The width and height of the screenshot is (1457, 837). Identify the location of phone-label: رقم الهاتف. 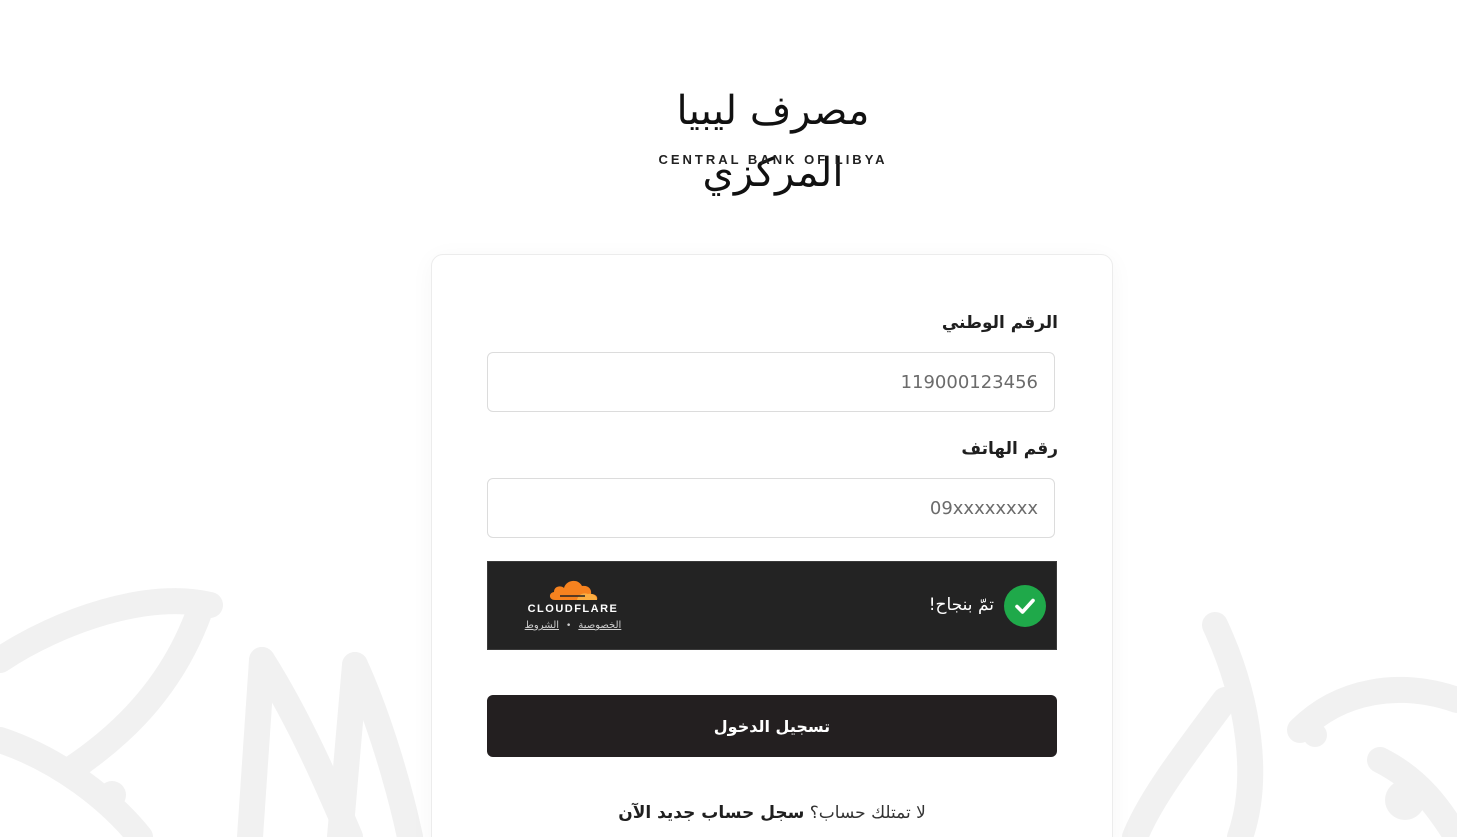
(1009, 449).